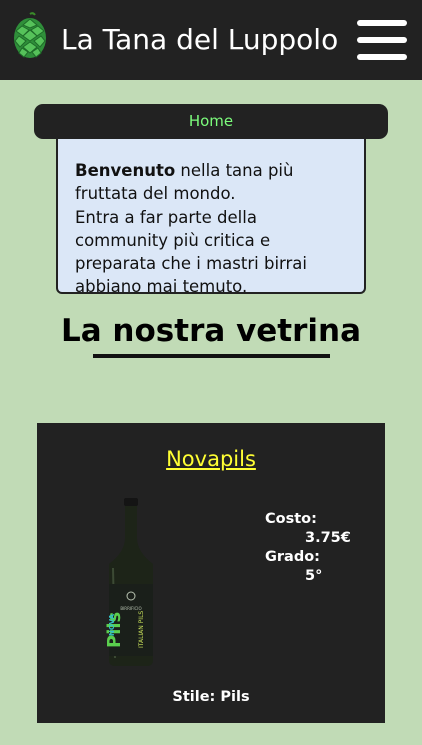 The height and width of the screenshot is (745, 422). Describe the element at coordinates (314, 576) in the screenshot. I see `abv-value: 5°` at that location.